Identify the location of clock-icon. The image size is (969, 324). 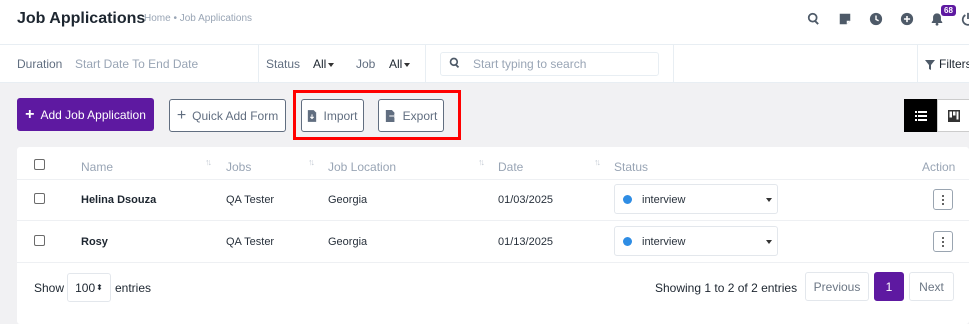
(876, 19).